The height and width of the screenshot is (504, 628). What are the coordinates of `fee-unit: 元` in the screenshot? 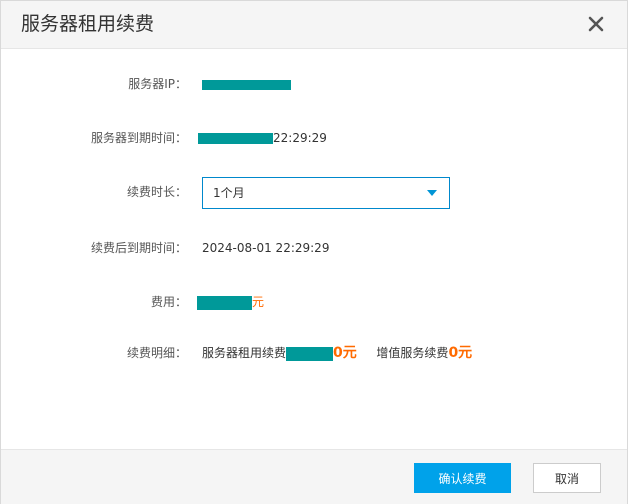 It's located at (258, 302).